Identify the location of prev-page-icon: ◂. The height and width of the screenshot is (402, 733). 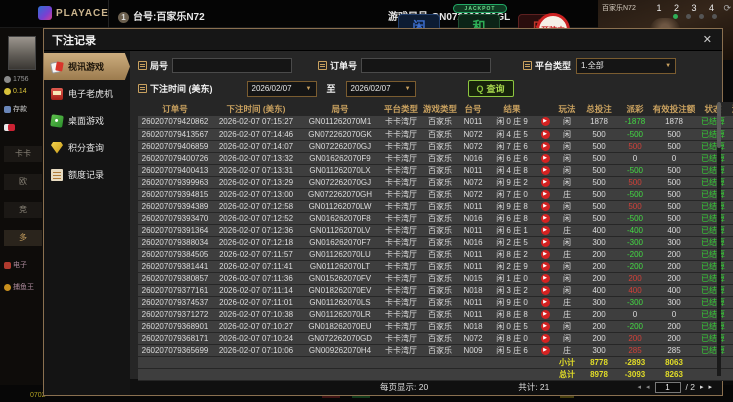
(648, 387).